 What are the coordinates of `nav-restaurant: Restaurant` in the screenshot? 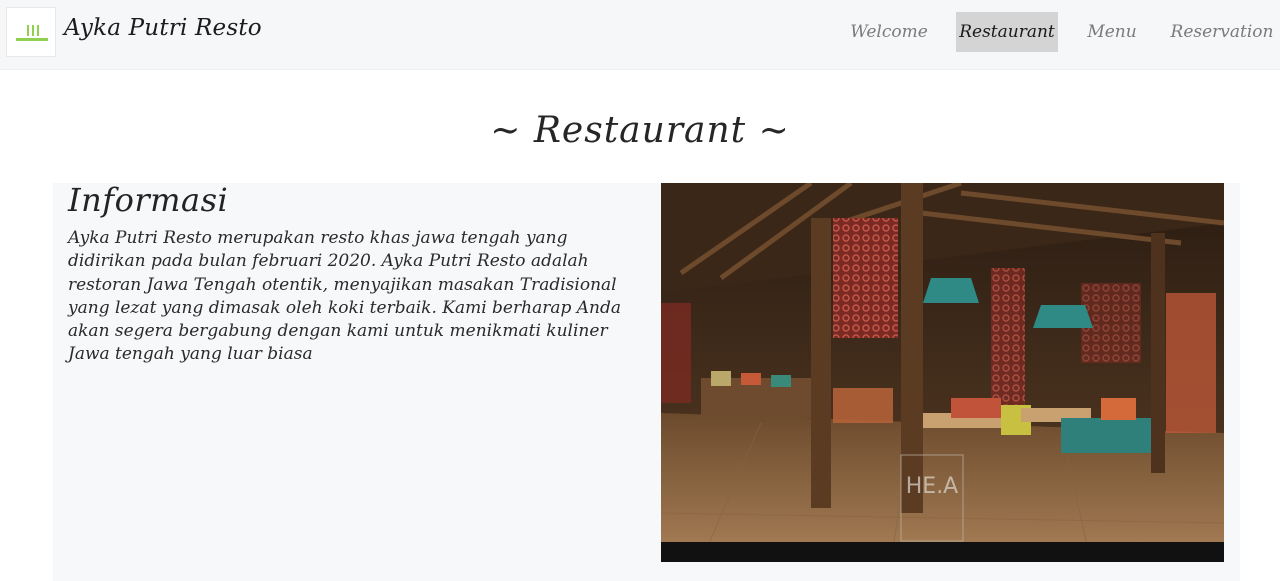 It's located at (1007, 32).